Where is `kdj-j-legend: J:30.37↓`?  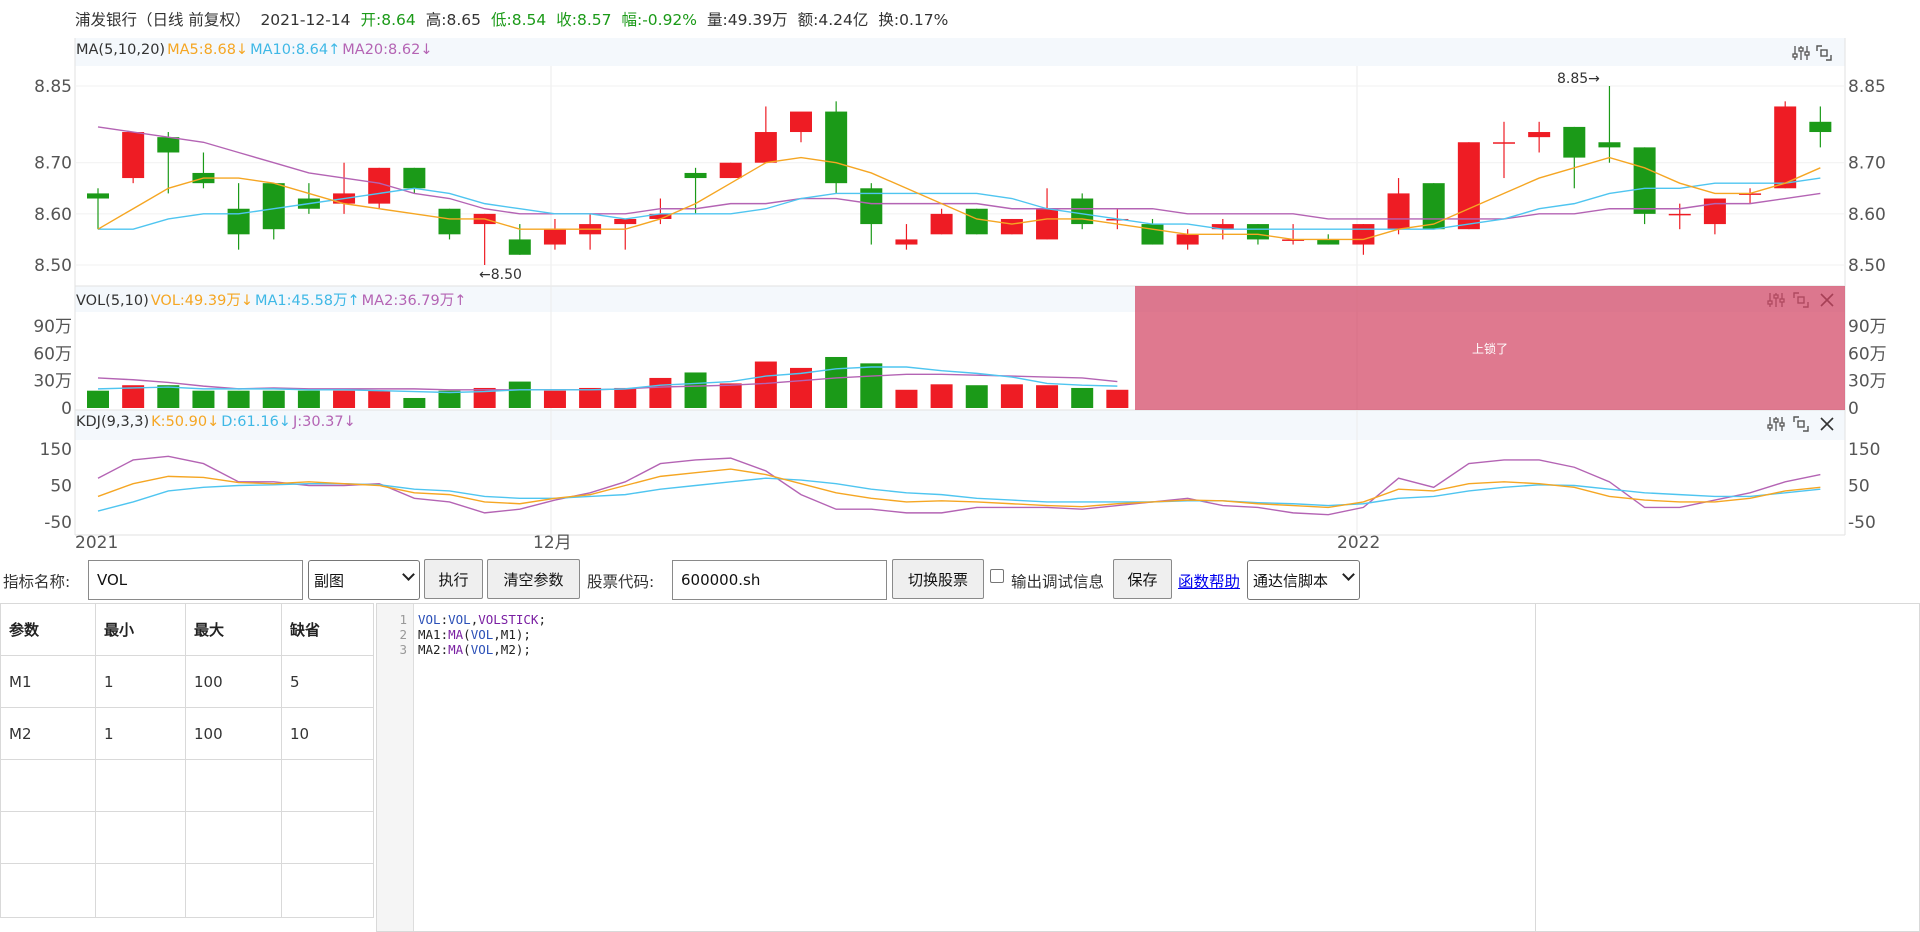 kdj-j-legend: J:30.37↓ is located at coordinates (324, 422).